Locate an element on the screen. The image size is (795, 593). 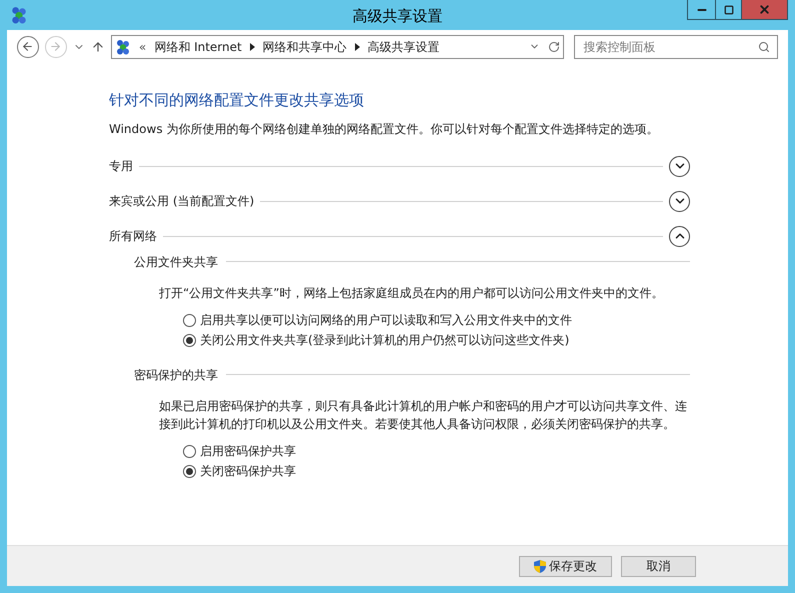
collapse-button is located at coordinates (679, 236).